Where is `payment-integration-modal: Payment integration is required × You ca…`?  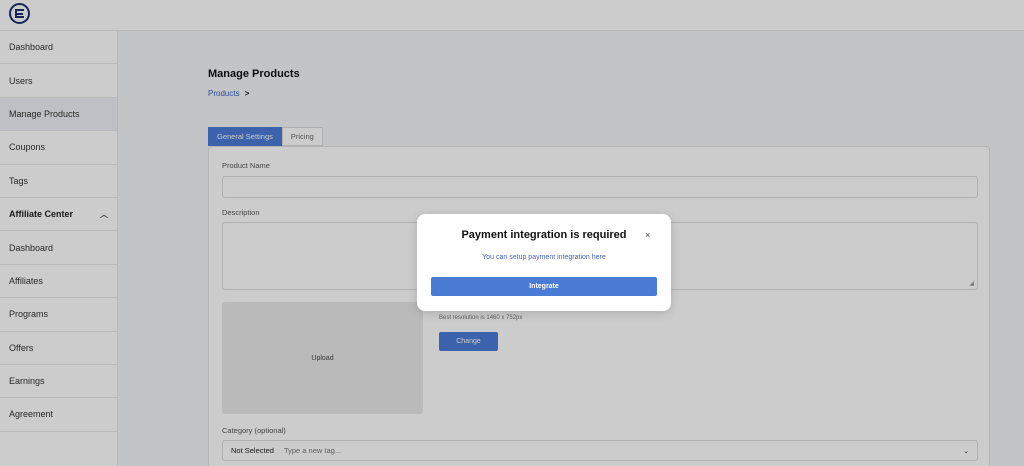 payment-integration-modal: Payment integration is required × You ca… is located at coordinates (544, 262).